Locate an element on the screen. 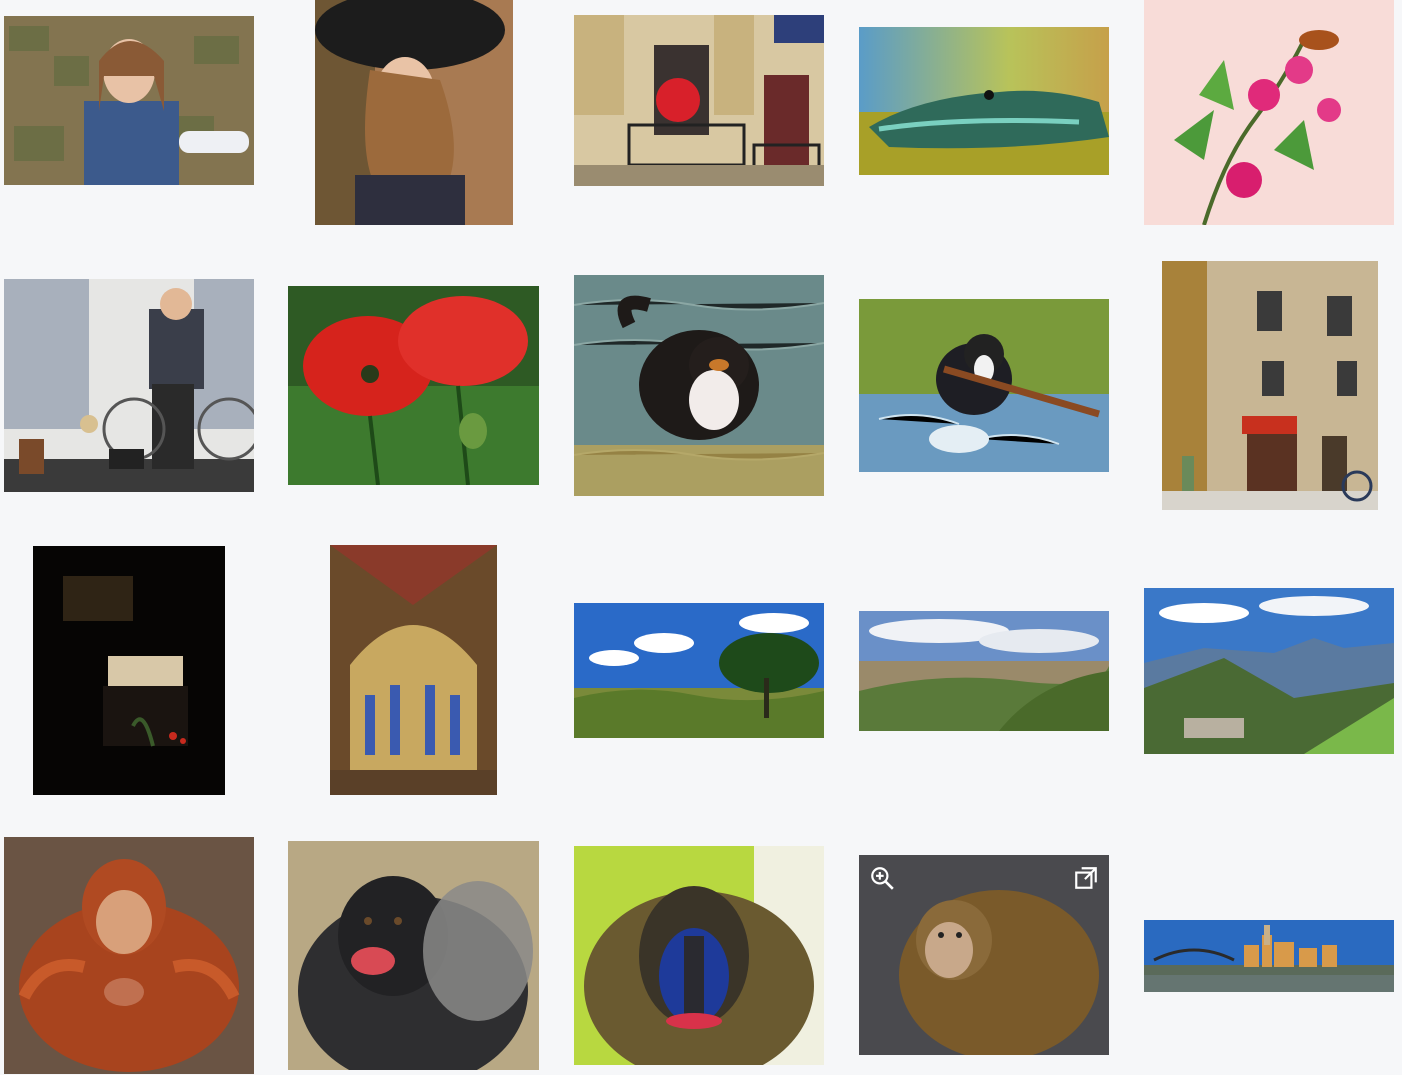 This screenshot has width=1402, height=1075. open-external-icon is located at coordinates (1086, 878).